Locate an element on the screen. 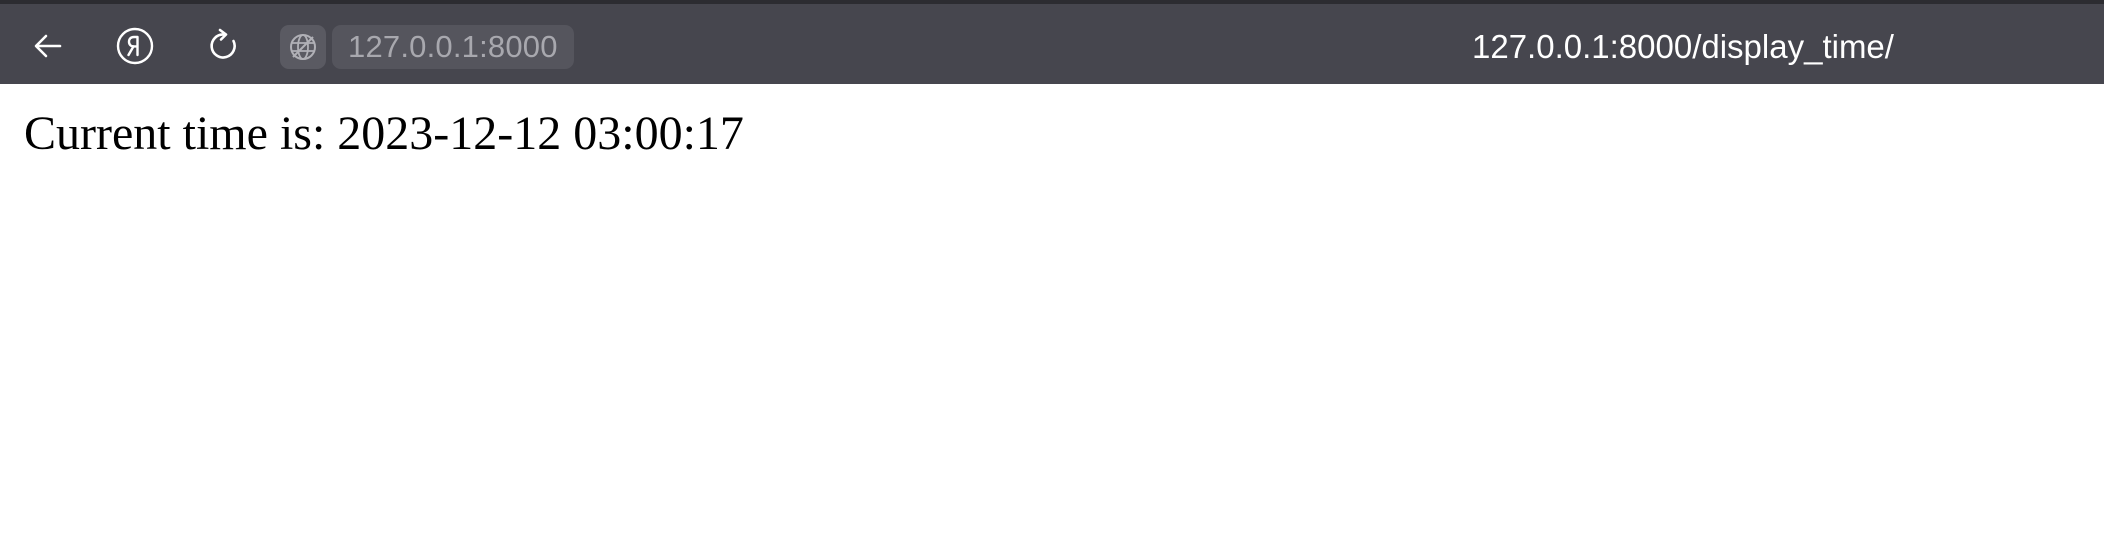  back-arrow-icon is located at coordinates (48, 46).